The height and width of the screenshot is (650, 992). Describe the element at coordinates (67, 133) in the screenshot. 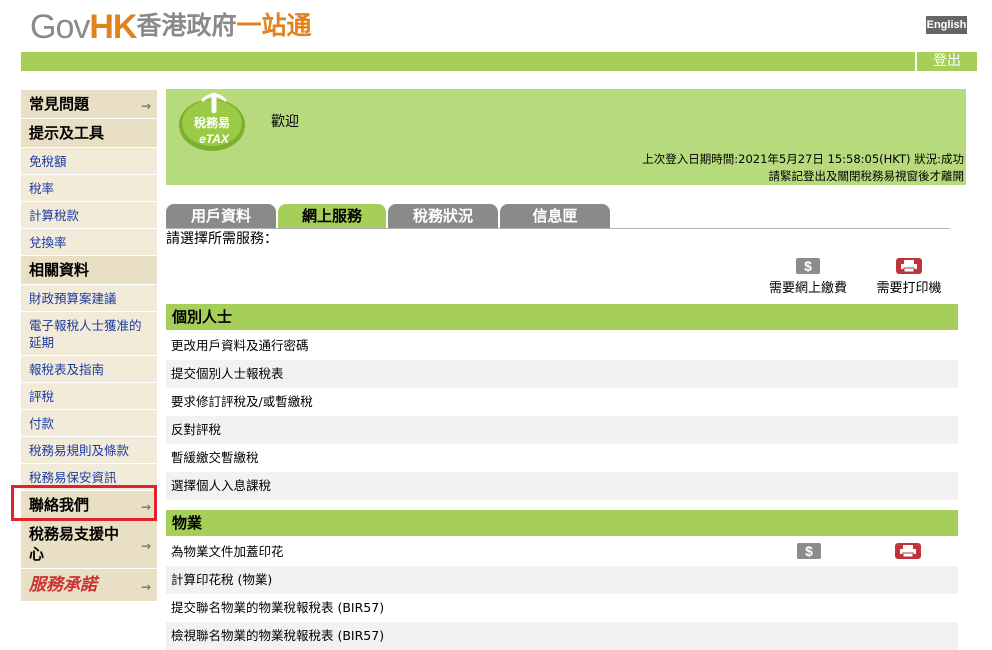

I see `sidebar-item-label: 提示及工具` at that location.